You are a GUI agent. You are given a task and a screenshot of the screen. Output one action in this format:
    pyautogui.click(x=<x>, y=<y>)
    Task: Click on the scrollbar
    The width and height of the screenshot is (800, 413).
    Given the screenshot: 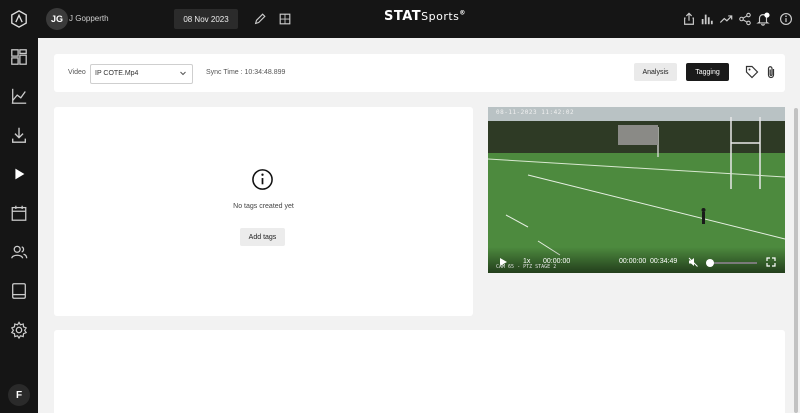 What is the action you would take?
    pyautogui.click(x=796, y=260)
    